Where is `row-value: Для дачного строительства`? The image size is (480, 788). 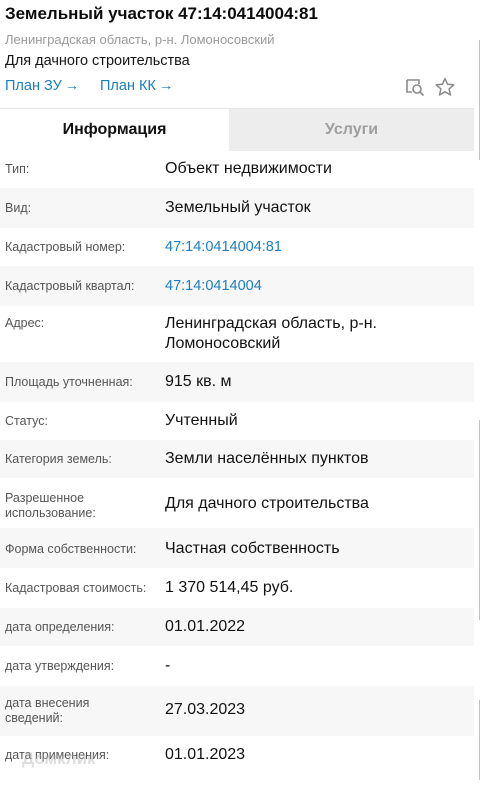
row-value: Для дачного строительства is located at coordinates (267, 503).